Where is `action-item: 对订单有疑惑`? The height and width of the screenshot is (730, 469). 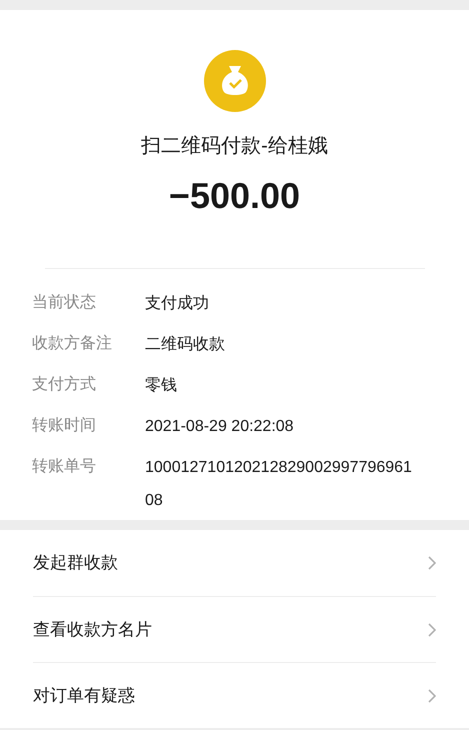
action-item: 对订单有疑惑 is located at coordinates (84, 696).